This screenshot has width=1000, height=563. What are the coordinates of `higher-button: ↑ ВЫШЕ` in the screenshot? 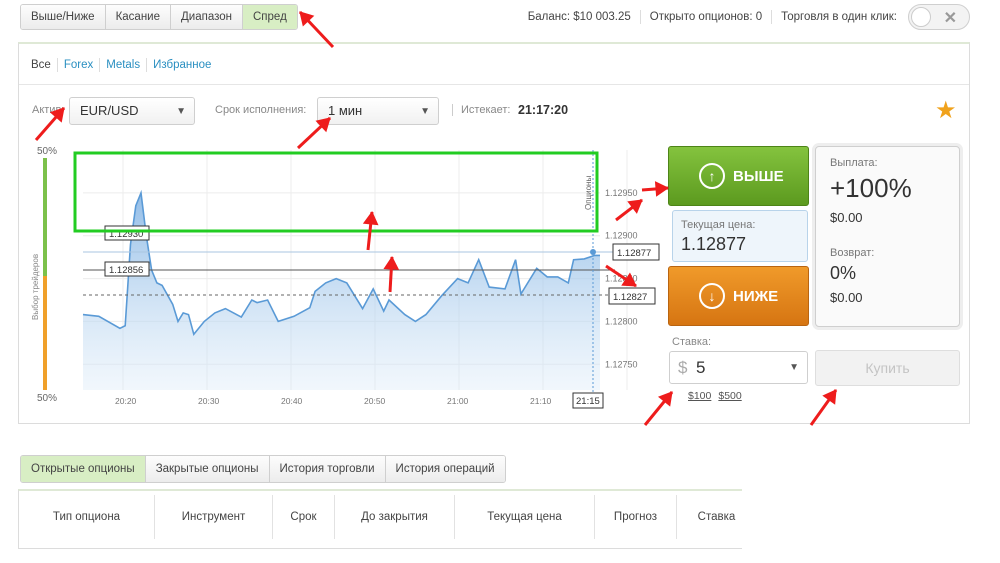 It's located at (738, 176).